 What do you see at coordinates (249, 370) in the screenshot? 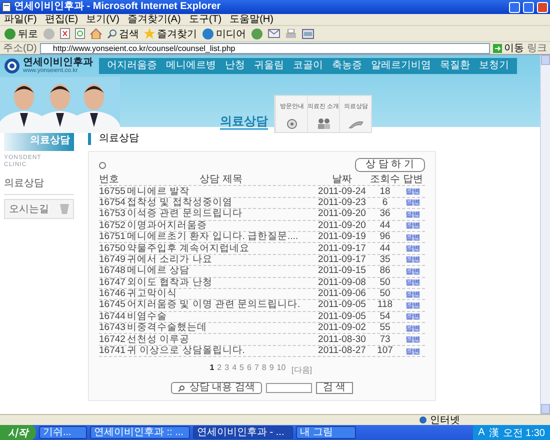
I see `page-link: 6` at bounding box center [249, 370].